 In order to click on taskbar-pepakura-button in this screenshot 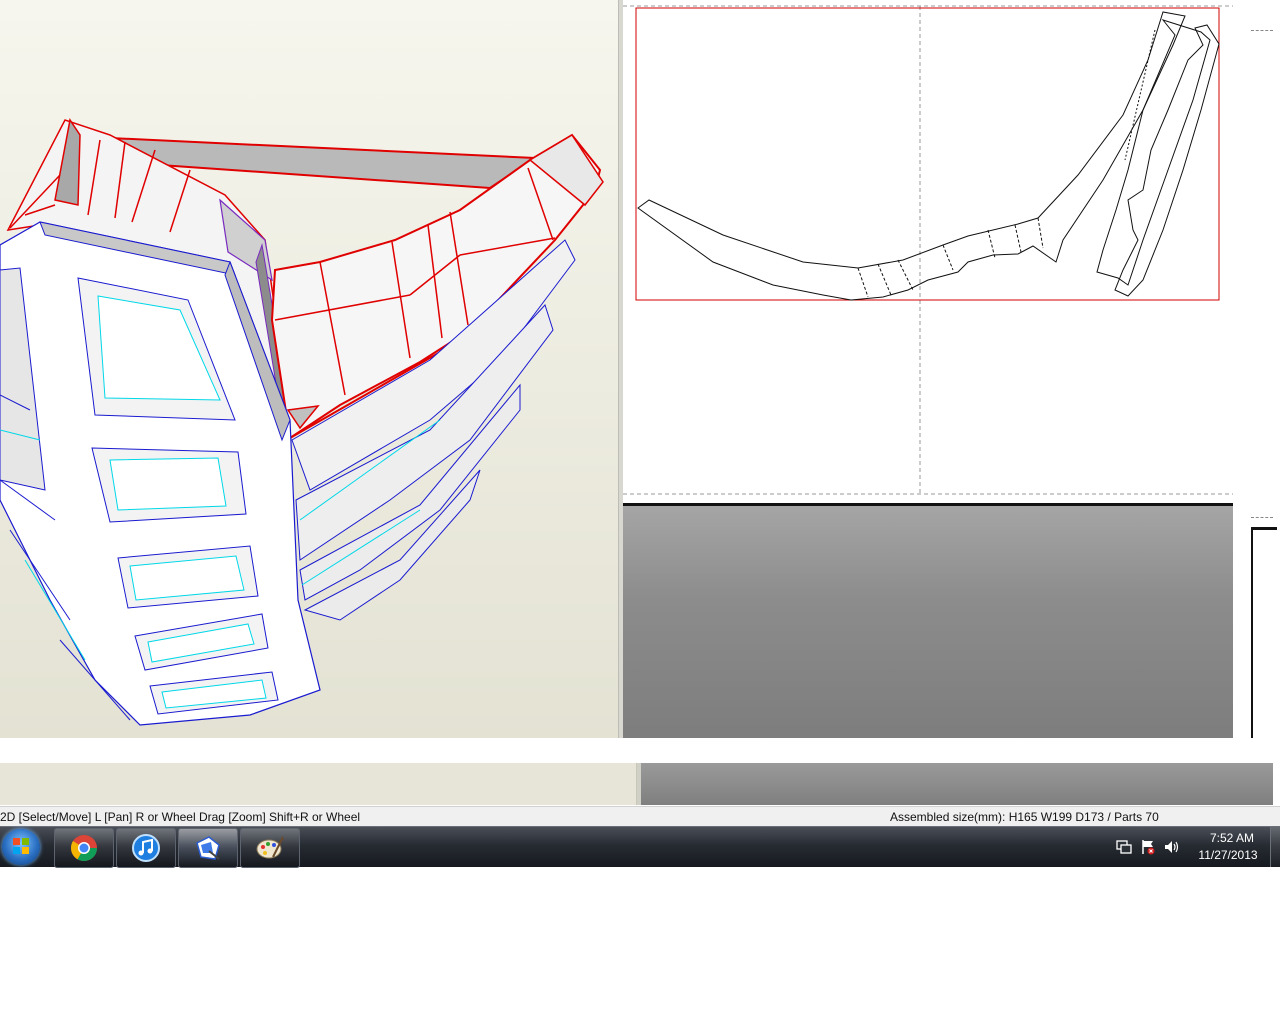, I will do `click(208, 848)`.